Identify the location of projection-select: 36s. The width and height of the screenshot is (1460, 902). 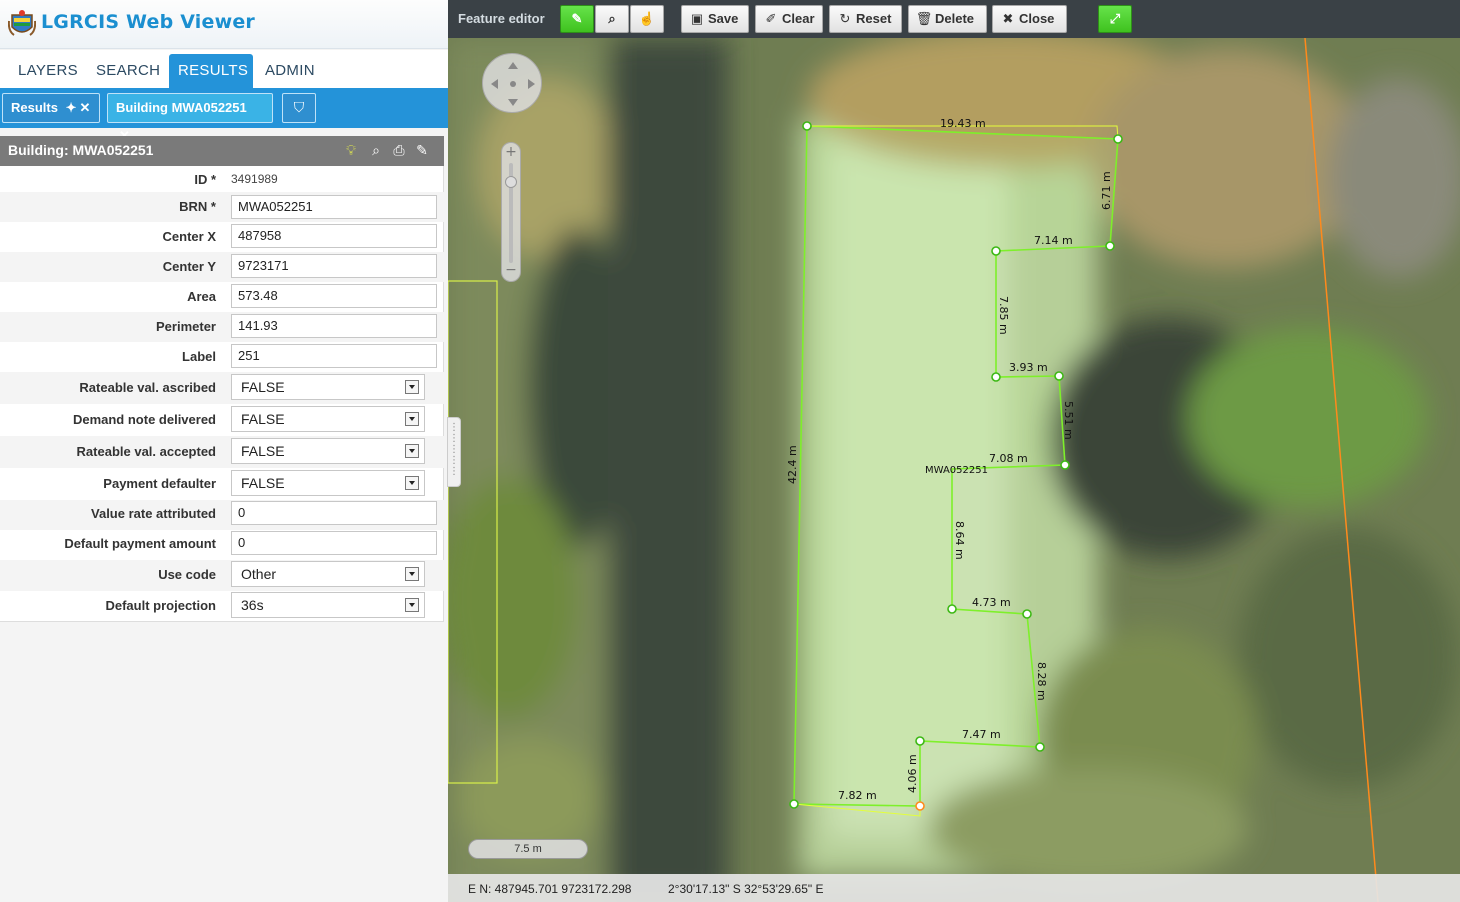
(328, 605).